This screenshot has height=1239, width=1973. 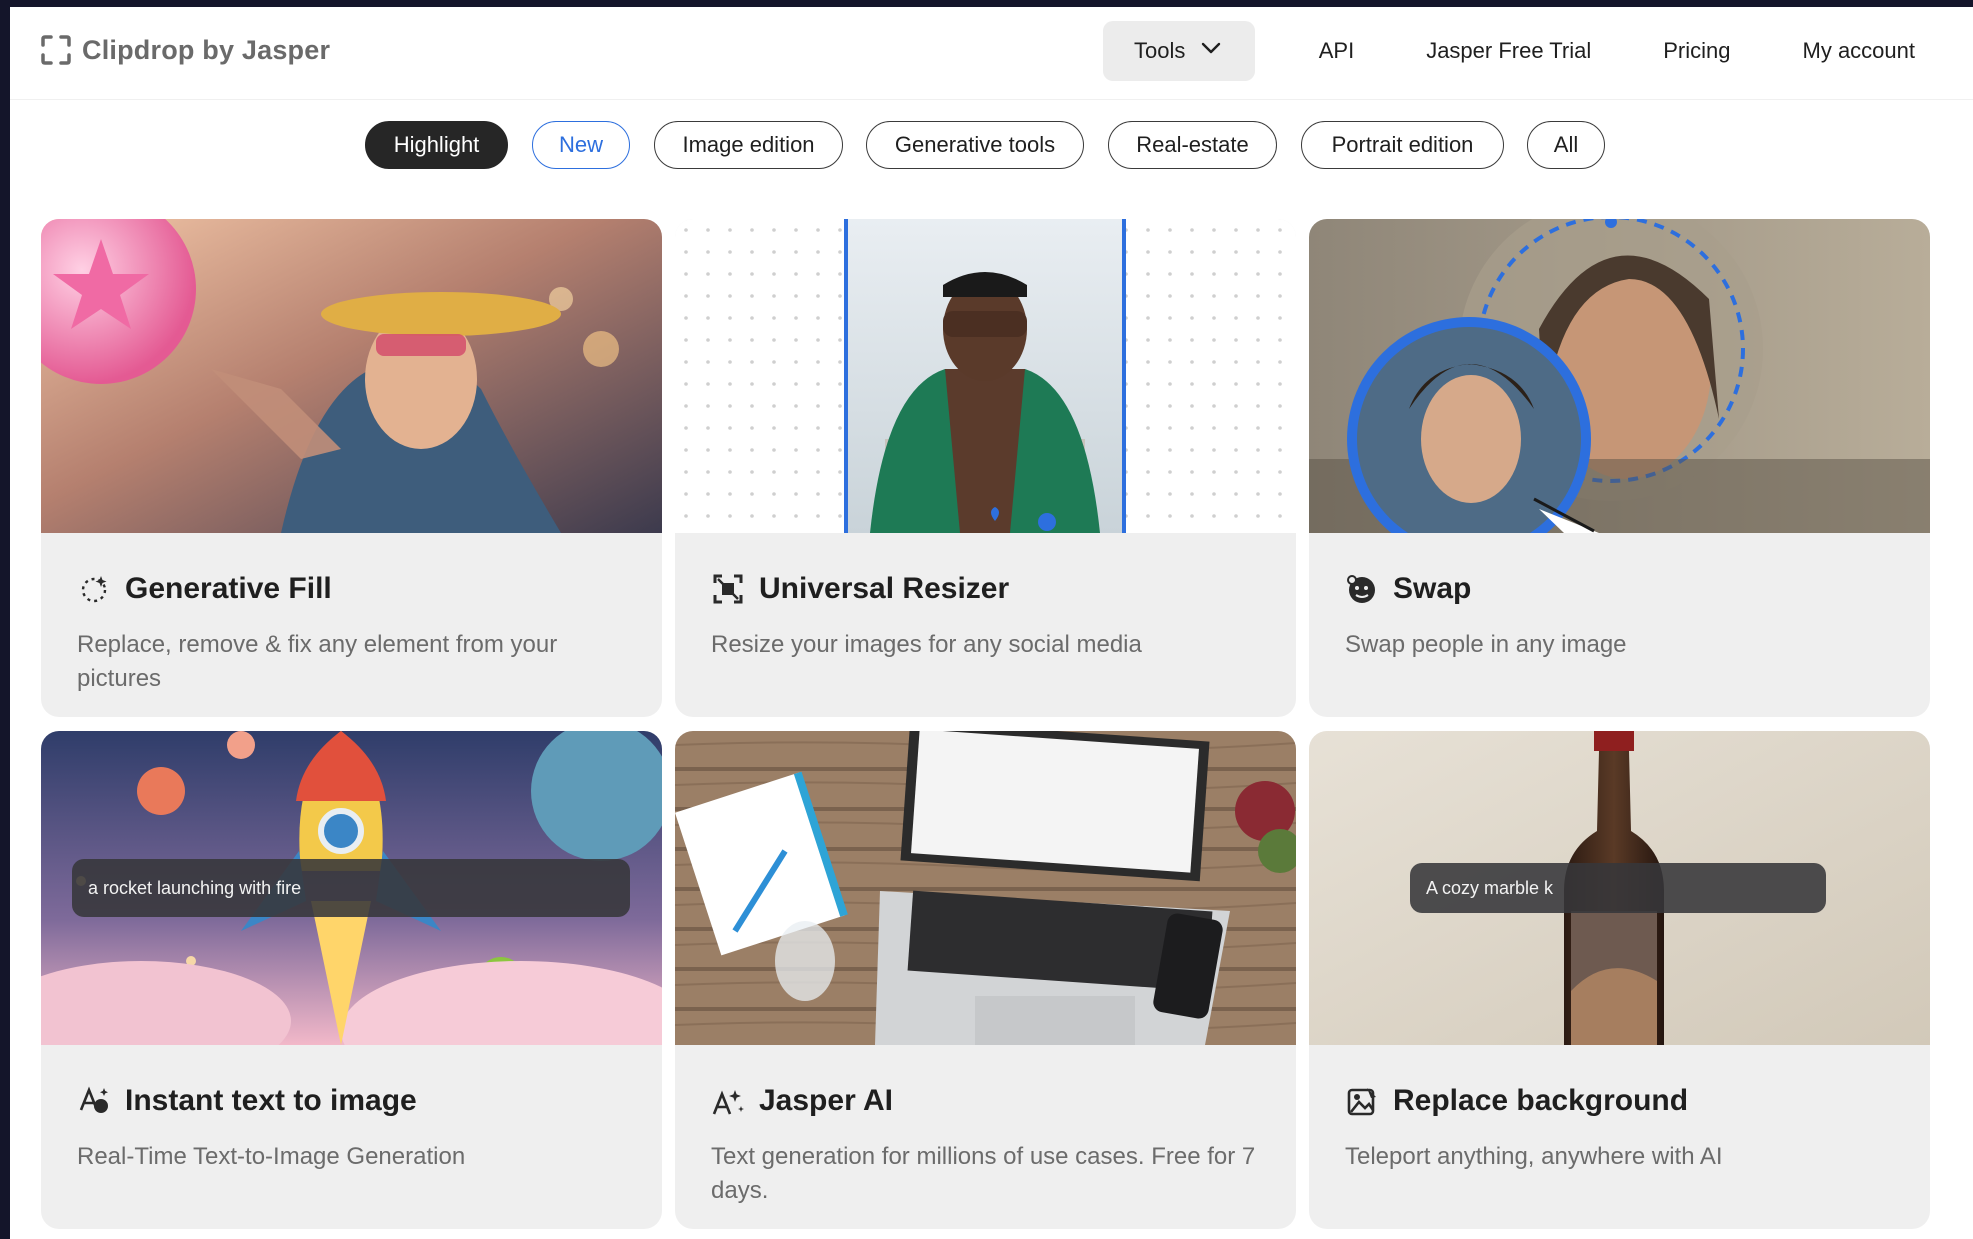 What do you see at coordinates (985, 888) in the screenshot?
I see `jasper-ai-preview-image` at bounding box center [985, 888].